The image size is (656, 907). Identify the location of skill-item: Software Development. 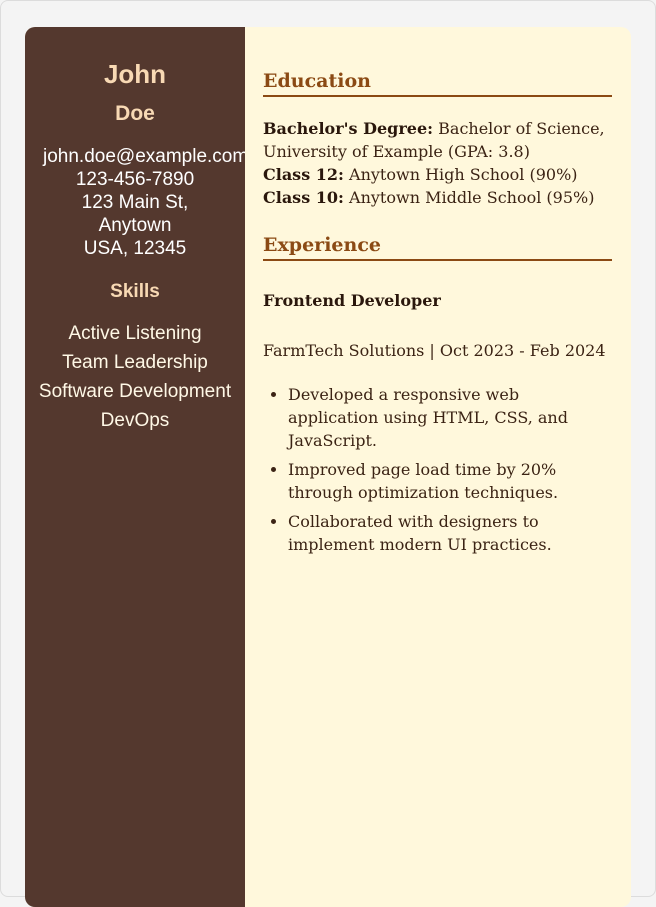
(135, 391).